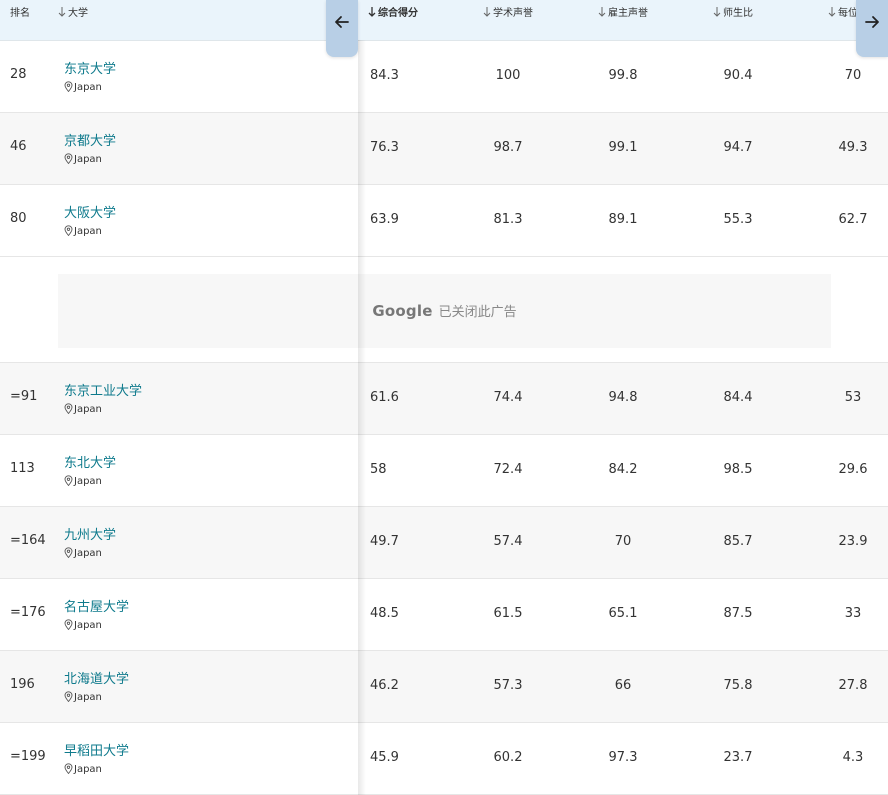 Image resolution: width=888 pixels, height=795 pixels. Describe the element at coordinates (22, 468) in the screenshot. I see `rank-cell: 113` at that location.